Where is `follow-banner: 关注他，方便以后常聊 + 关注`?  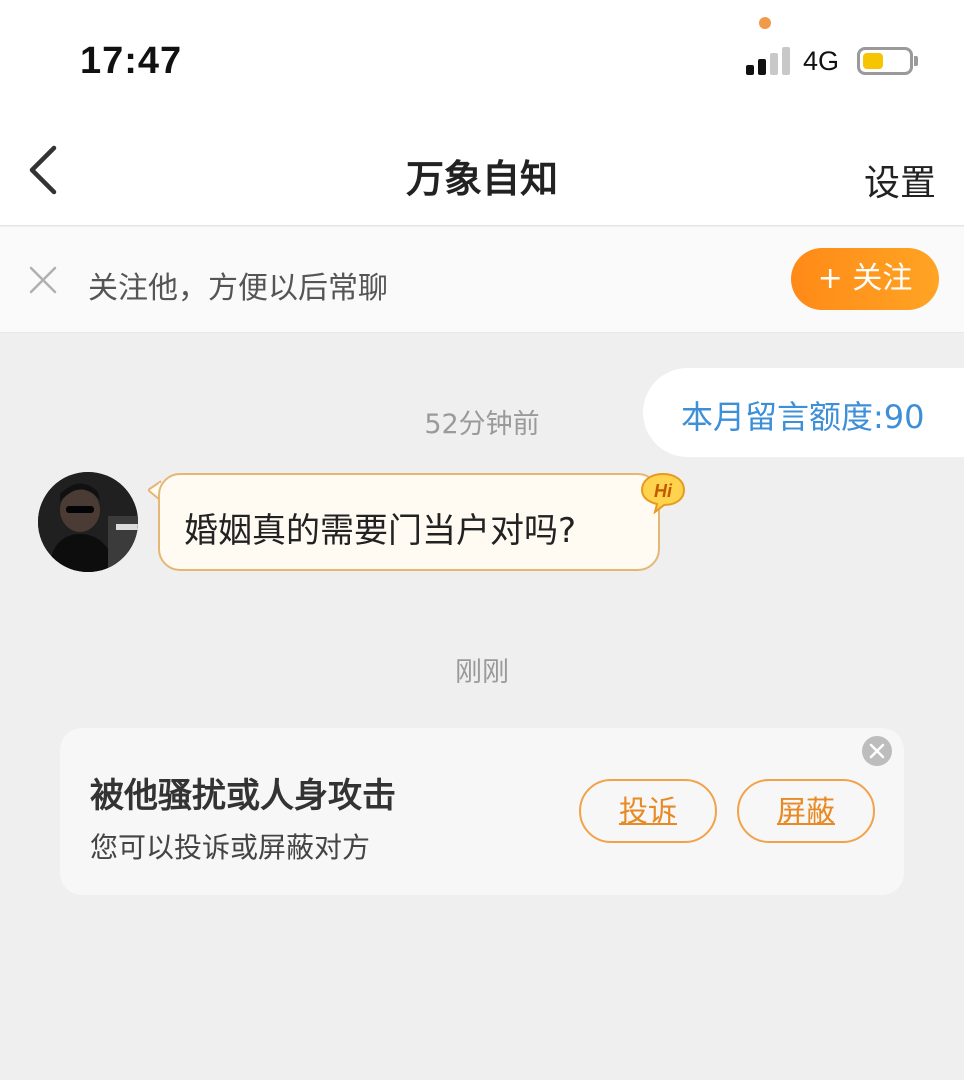
follow-banner: 关注他，方便以后常聊 + 关注 is located at coordinates (482, 280).